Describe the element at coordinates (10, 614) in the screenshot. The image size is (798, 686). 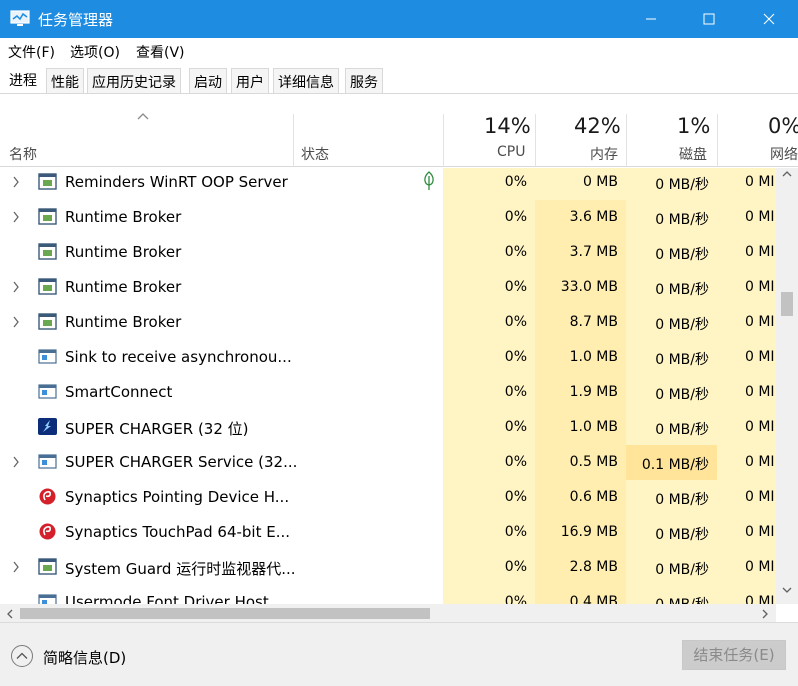
I see `scroll-left-icon` at that location.